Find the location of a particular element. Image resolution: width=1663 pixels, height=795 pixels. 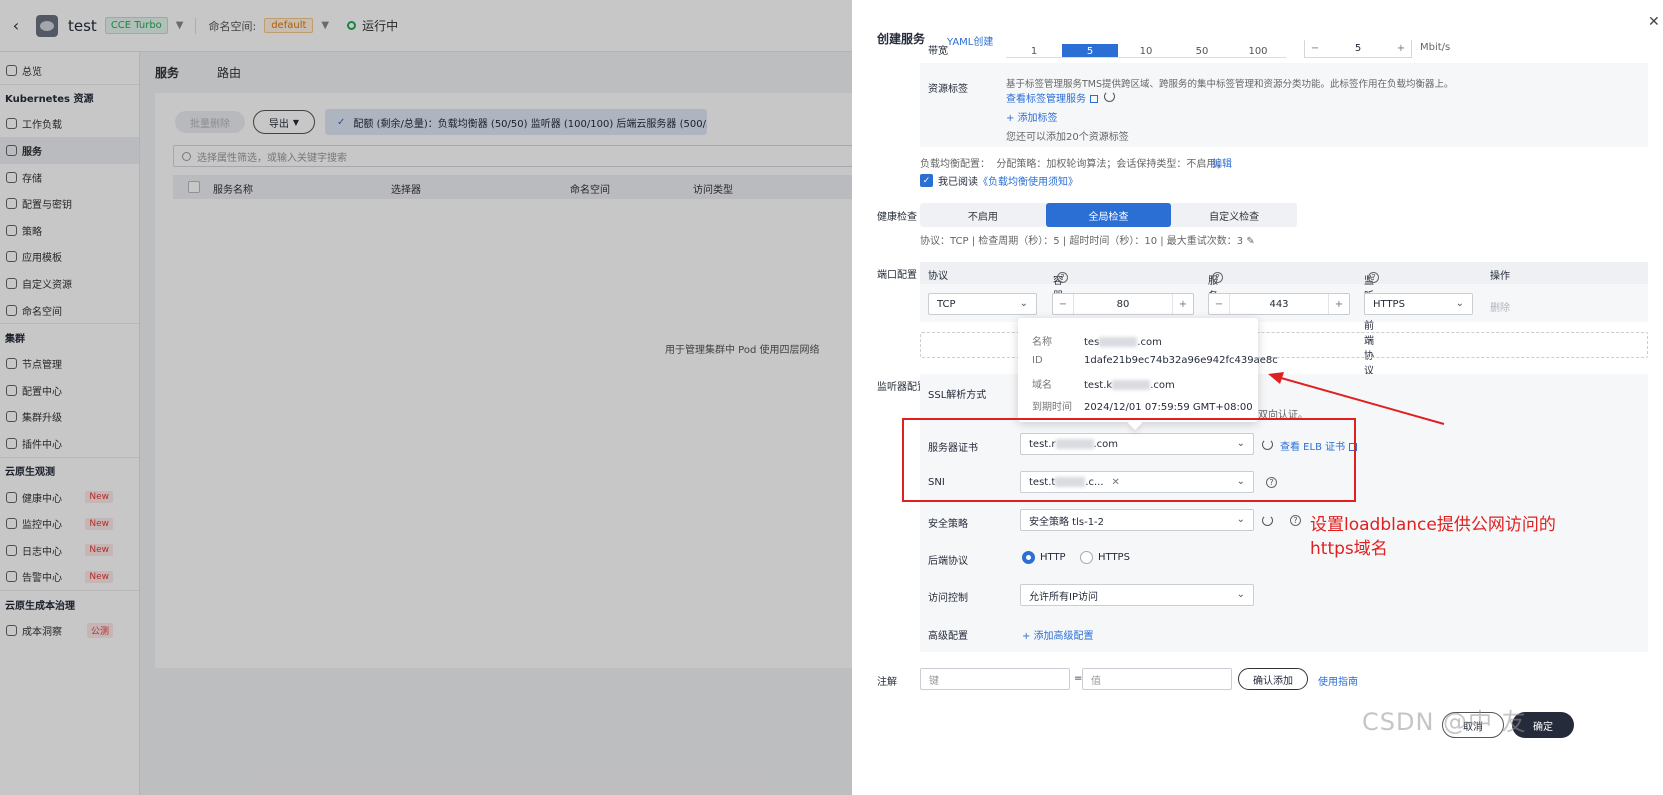

bandwidth-label: 带宽 is located at coordinates (938, 51).